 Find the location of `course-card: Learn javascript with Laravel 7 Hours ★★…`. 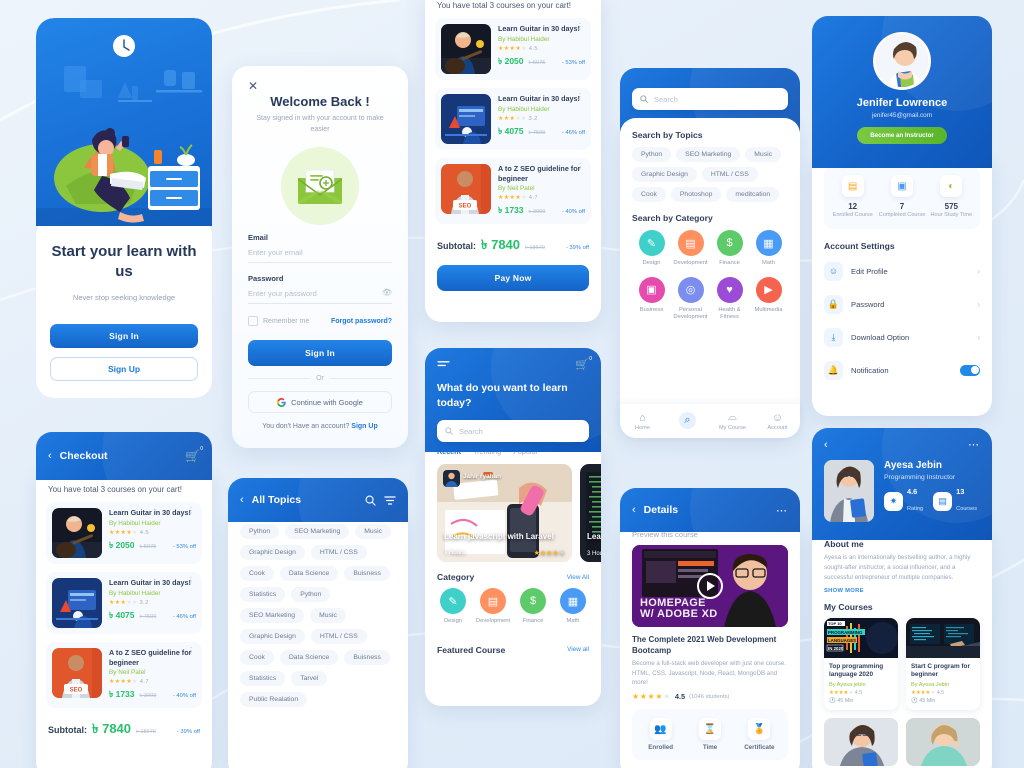

course-card: Learn javascript with Laravel 7 Hours ★★… is located at coordinates (504, 513).